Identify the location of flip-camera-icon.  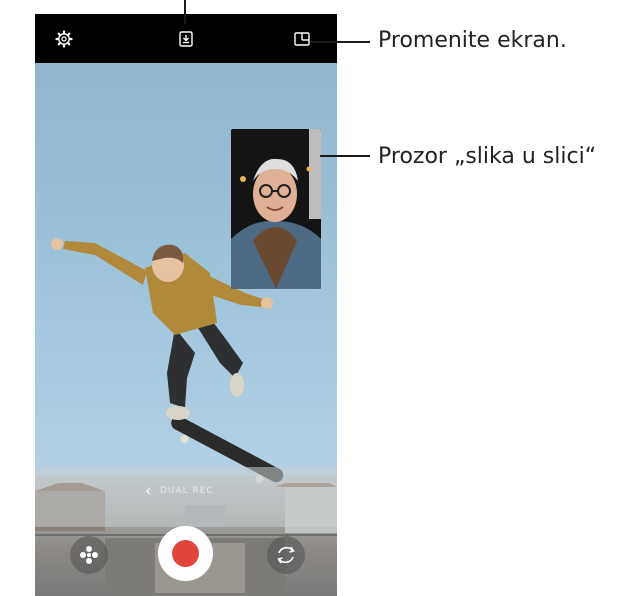
(286, 555).